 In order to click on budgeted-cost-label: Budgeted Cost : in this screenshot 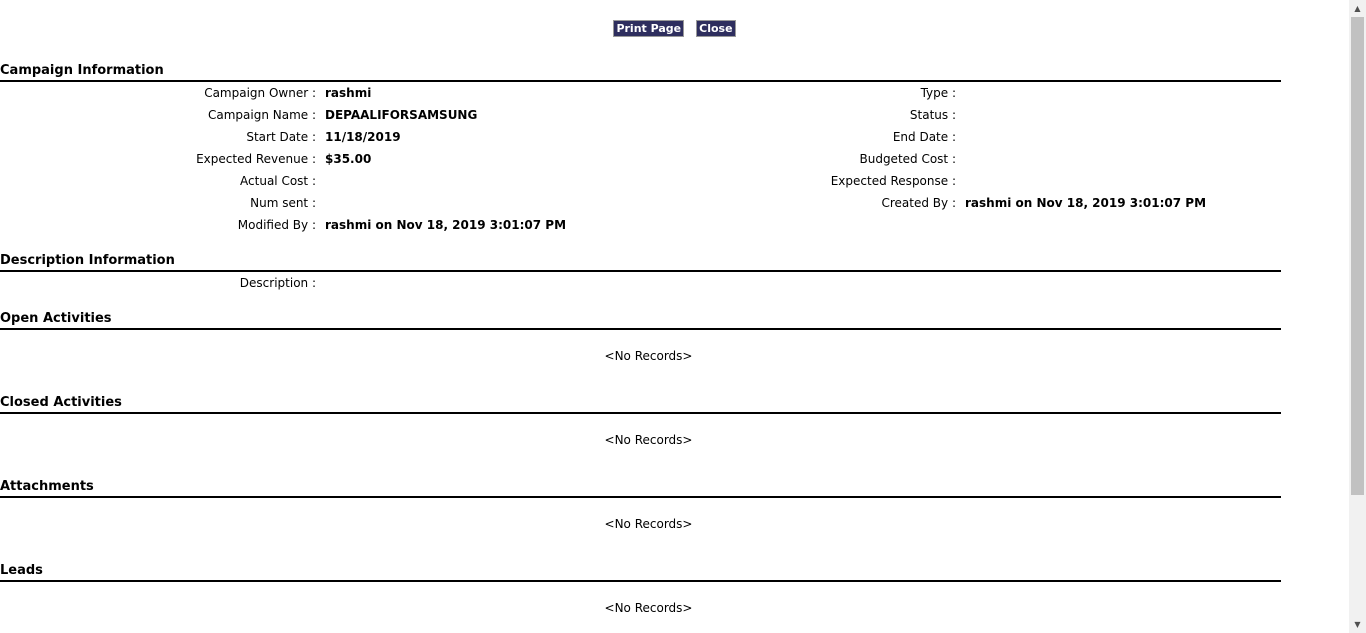, I will do `click(907, 159)`.